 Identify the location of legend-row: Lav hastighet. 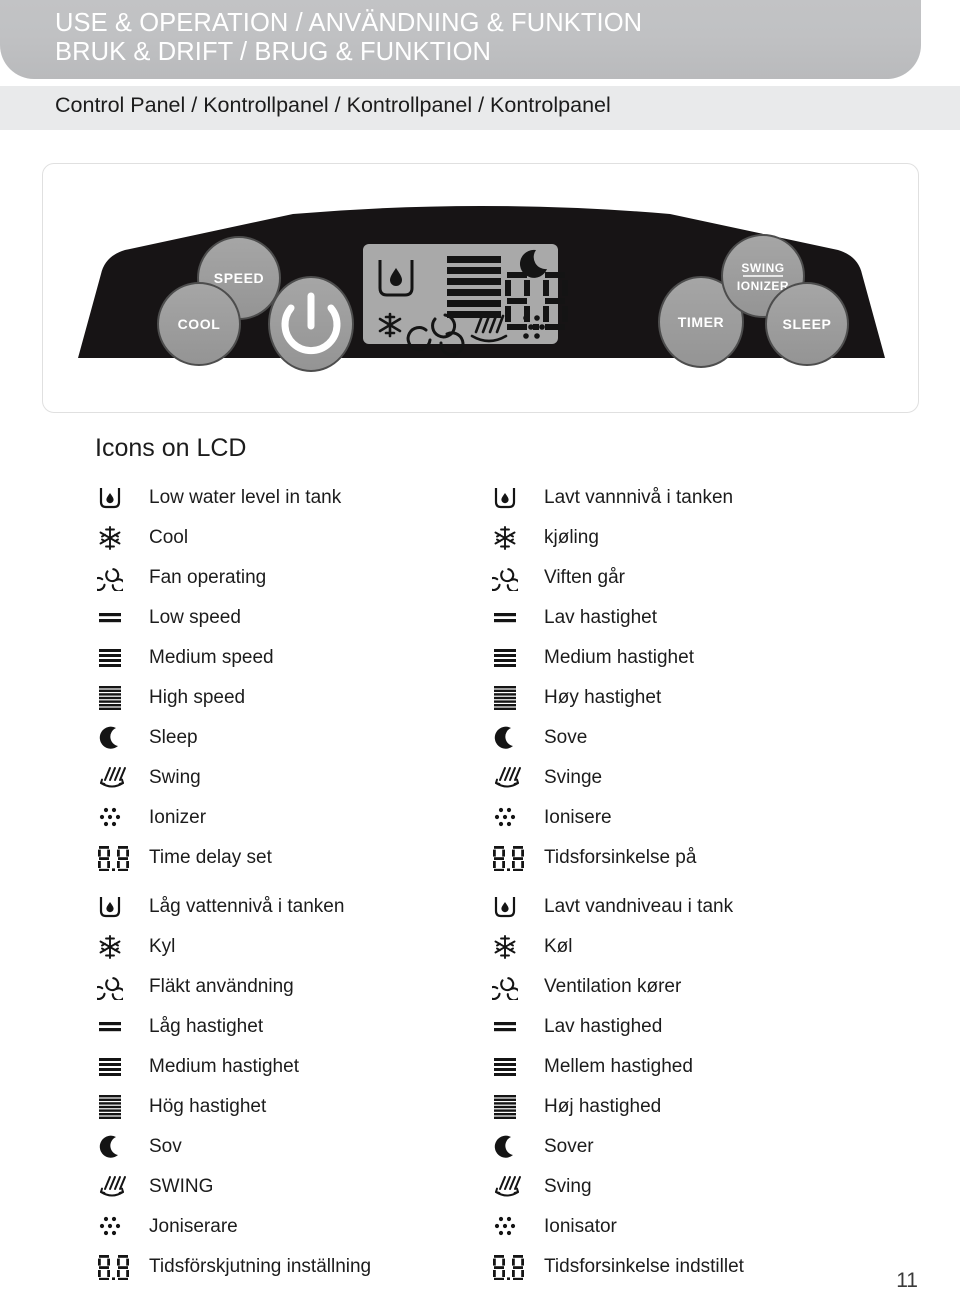
(611, 618).